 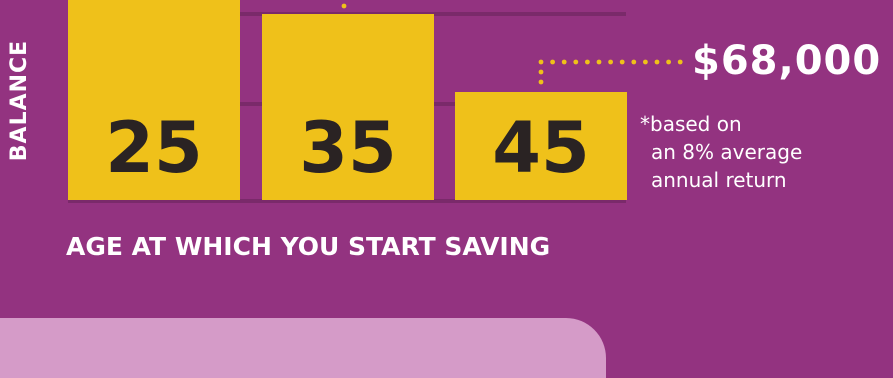 I want to click on footnote: *based on an 8% average annual return, so click(x=760, y=152).